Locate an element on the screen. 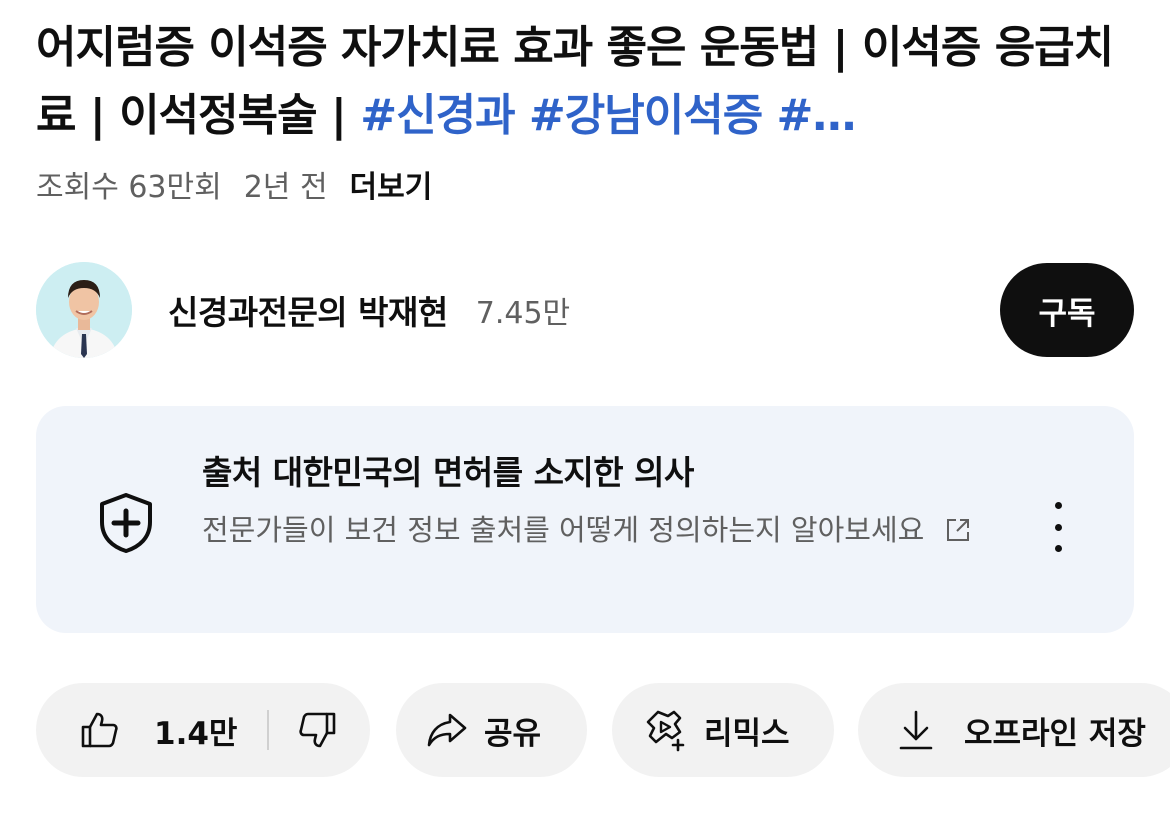 Image resolution: width=1170 pixels, height=826 pixels. thumbs-down-icon is located at coordinates (317, 730).